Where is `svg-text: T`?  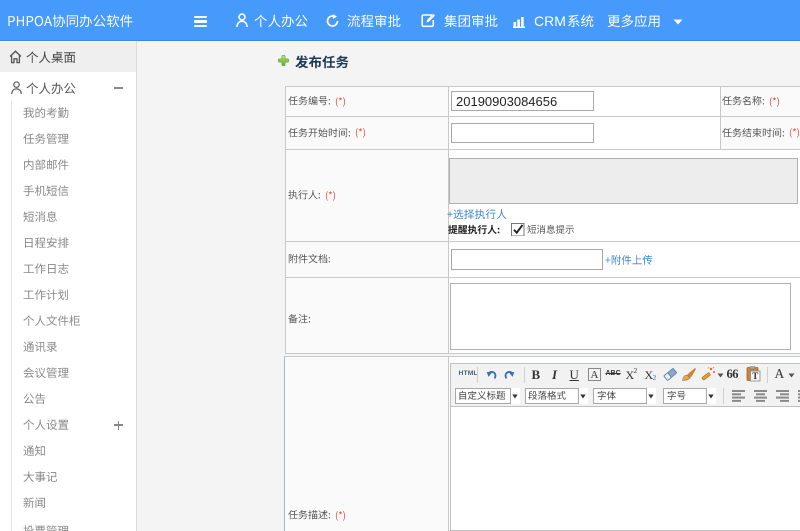
svg-text: T is located at coordinates (755, 376).